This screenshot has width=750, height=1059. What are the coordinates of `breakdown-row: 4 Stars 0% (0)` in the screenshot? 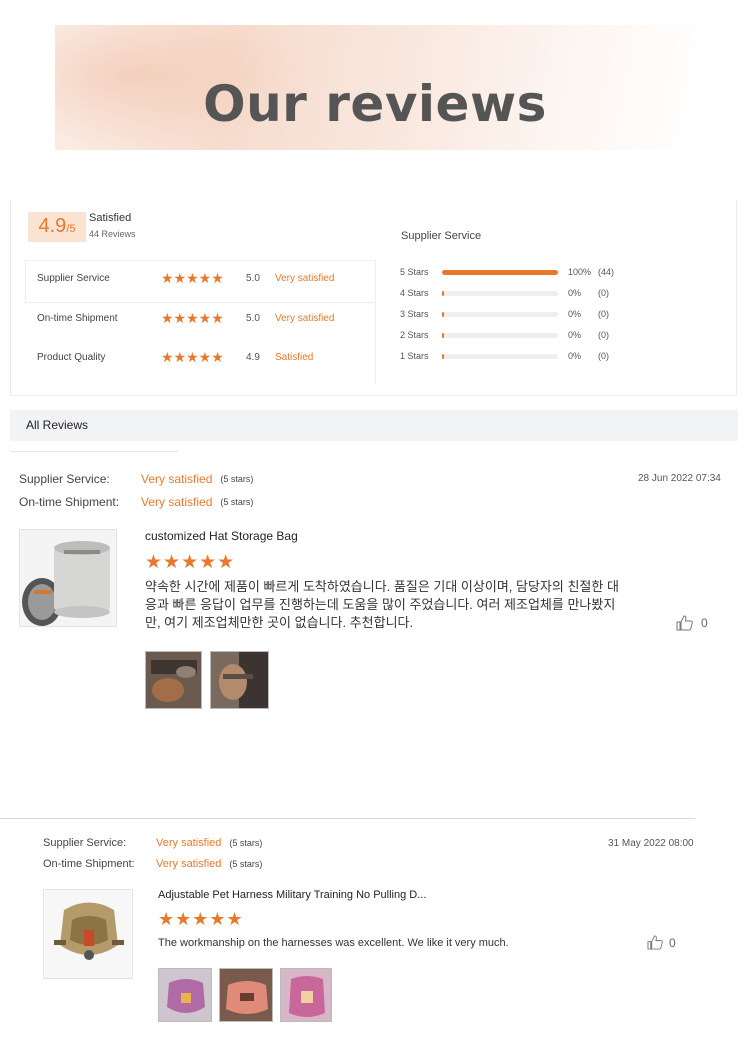 It's located at (514, 293).